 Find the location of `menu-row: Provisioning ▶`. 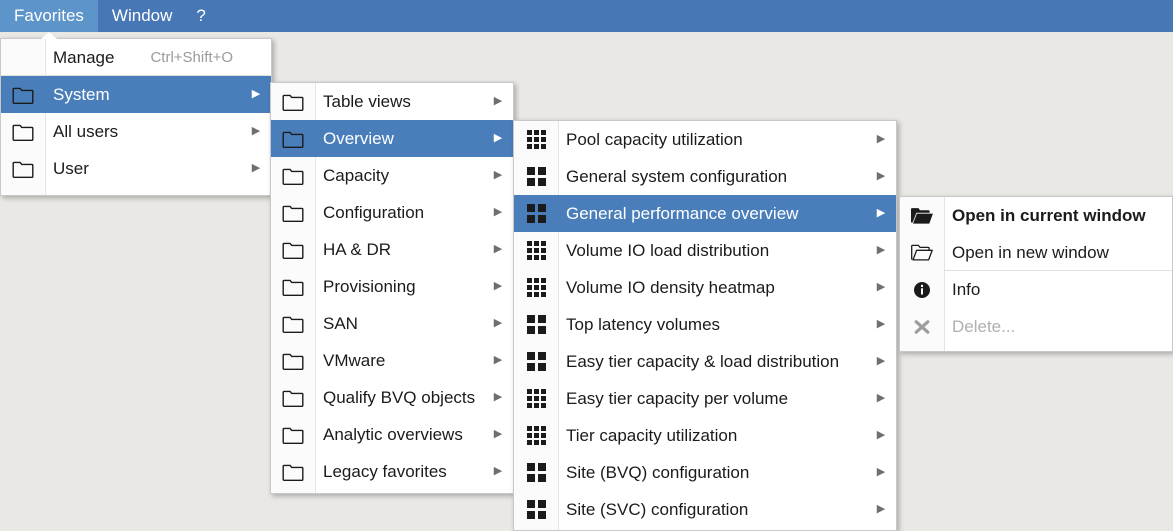

menu-row: Provisioning ▶ is located at coordinates (392, 286).